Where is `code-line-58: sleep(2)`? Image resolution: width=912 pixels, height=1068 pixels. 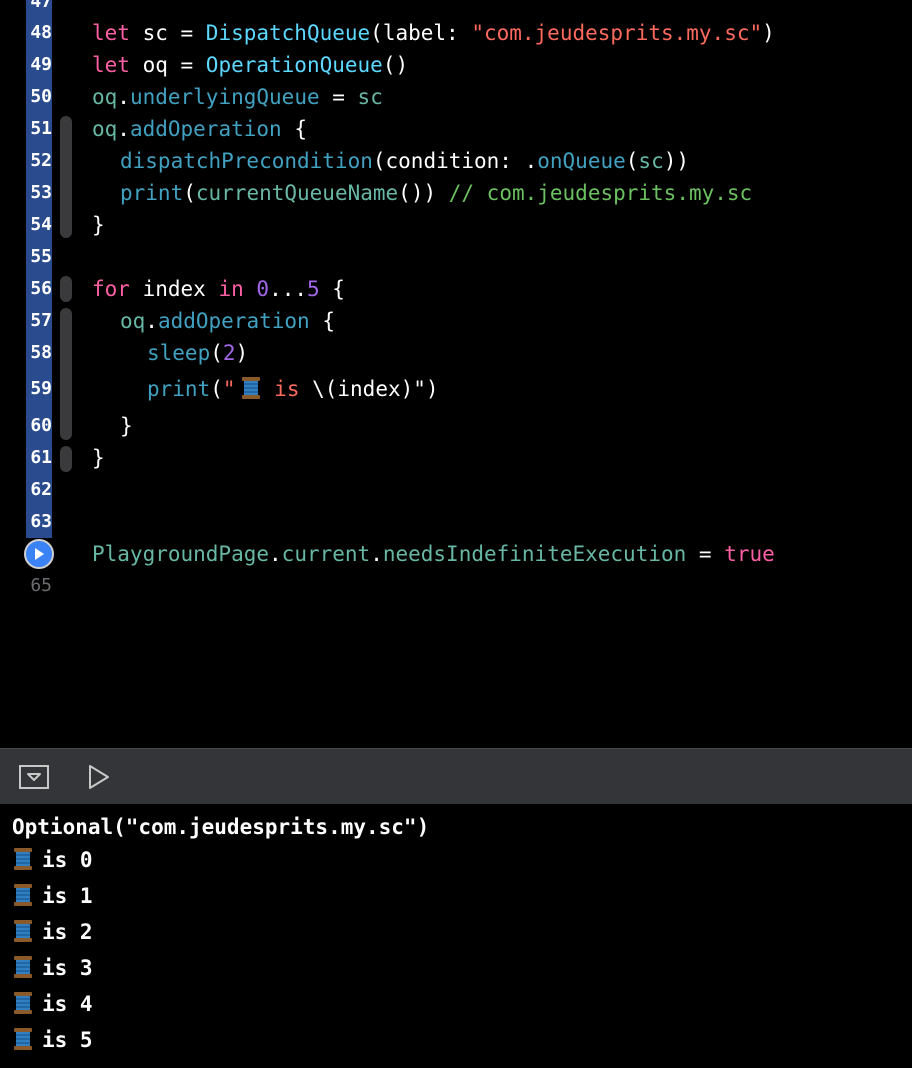
code-line-58: sleep(2) is located at coordinates (197, 353).